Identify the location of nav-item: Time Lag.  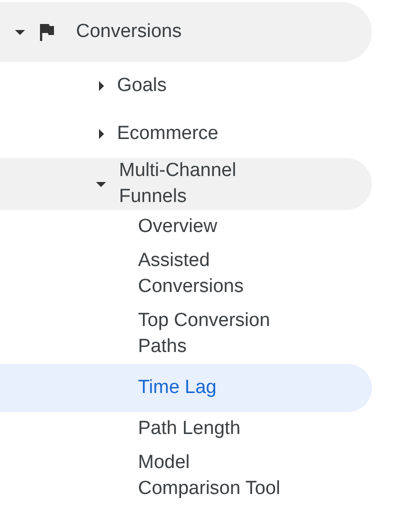
(186, 388).